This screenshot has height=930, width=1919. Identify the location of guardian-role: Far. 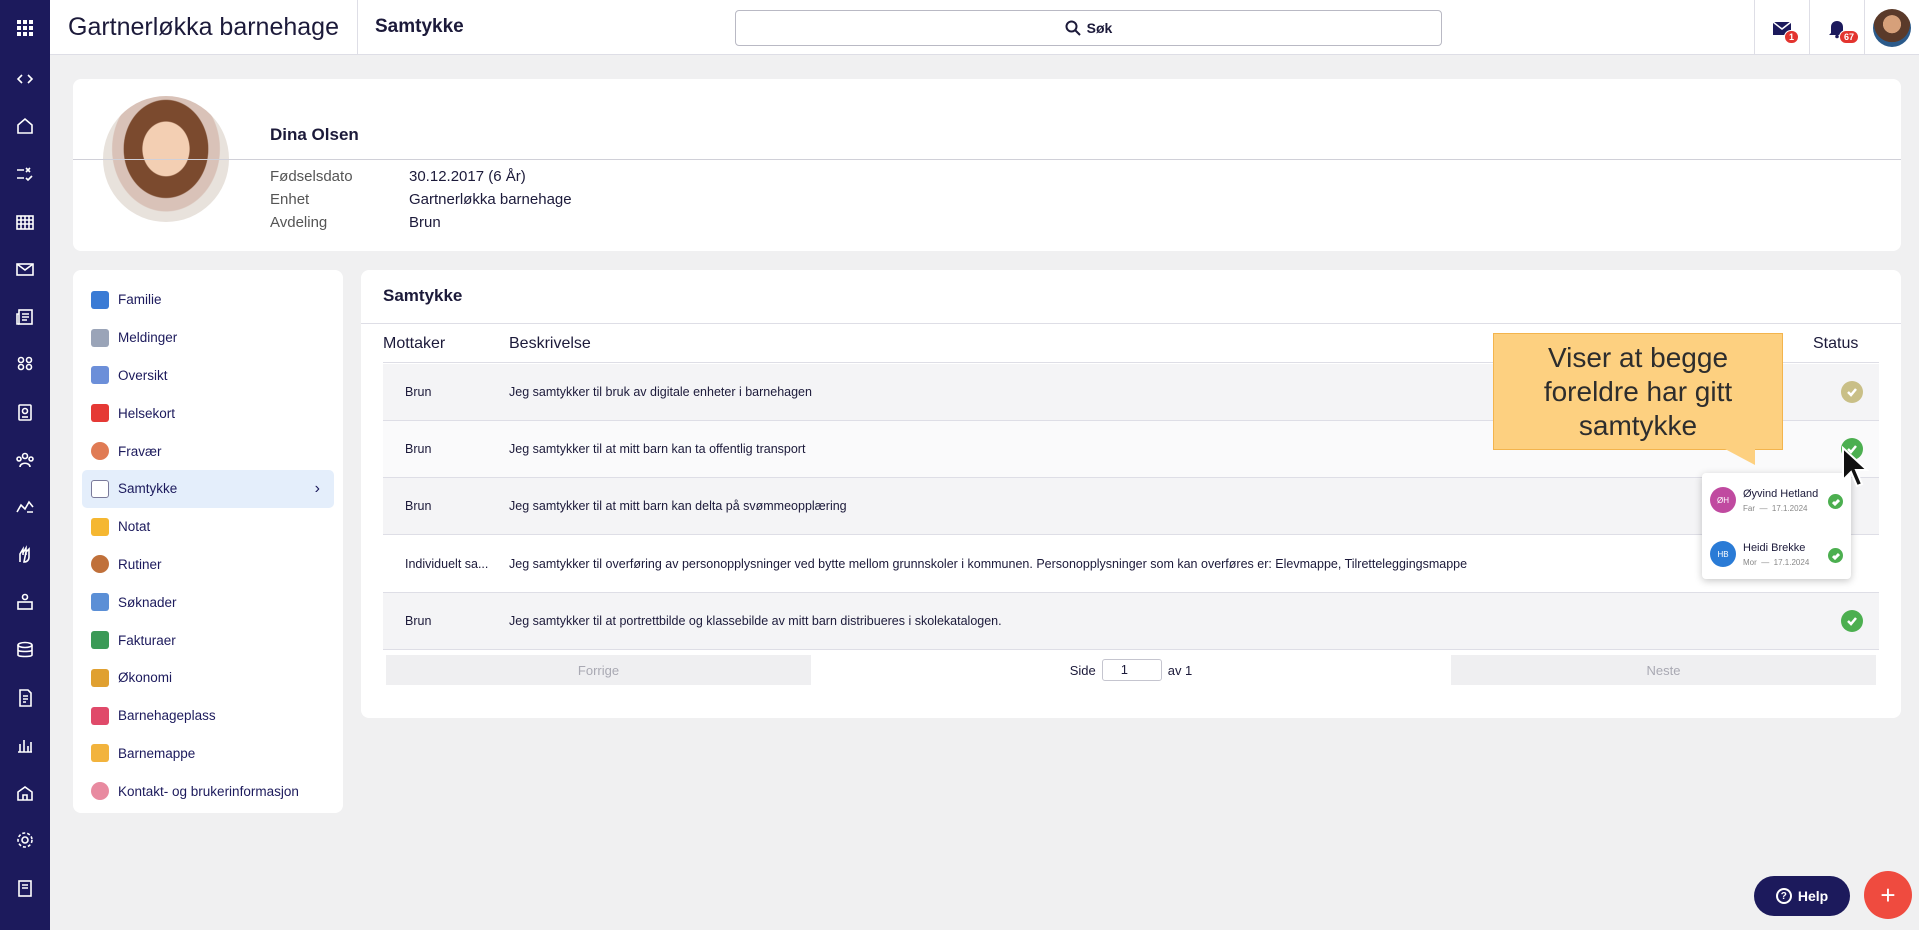
(1749, 508).